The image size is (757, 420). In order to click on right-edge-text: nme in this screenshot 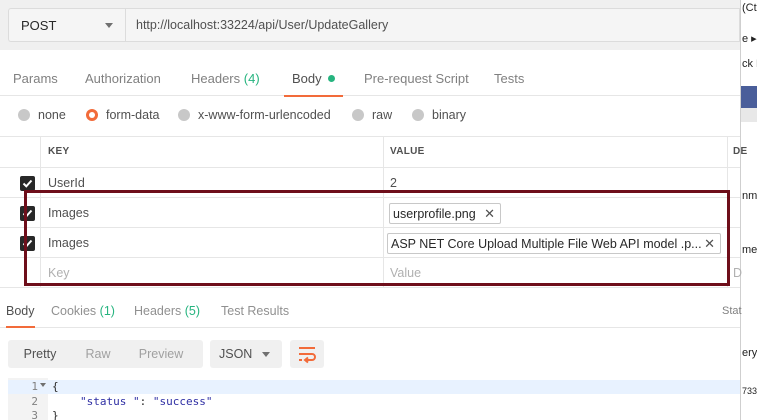, I will do `click(749, 196)`.